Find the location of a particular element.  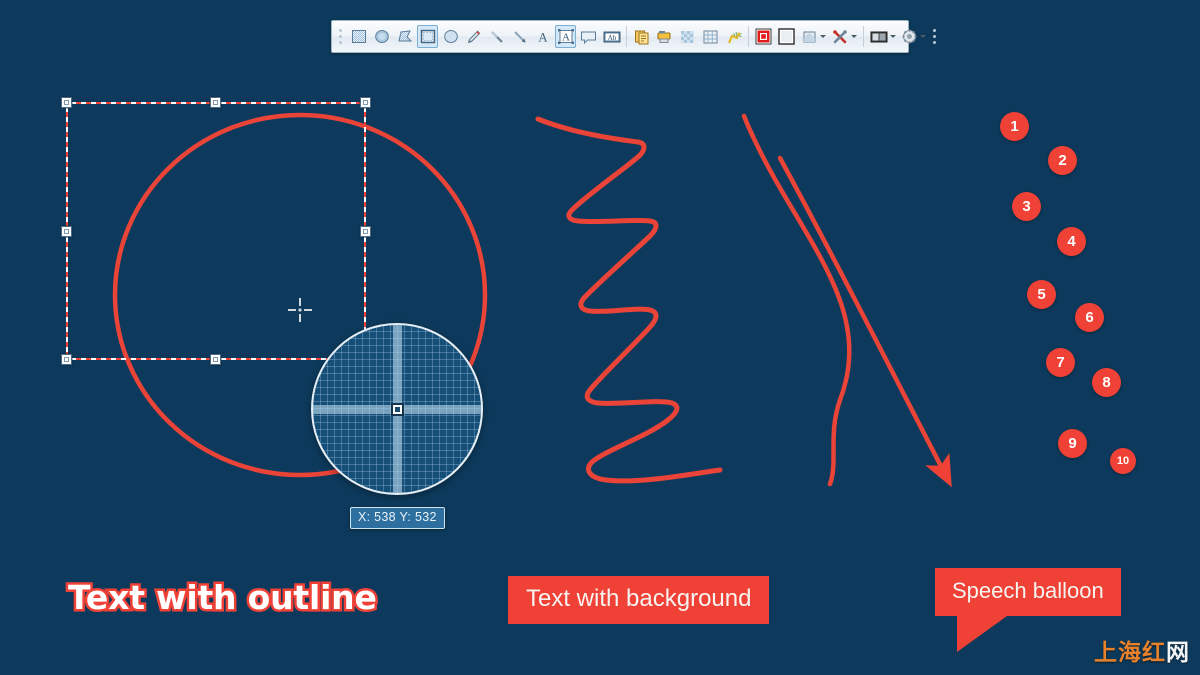

selection-handle-ne is located at coordinates (365, 102).